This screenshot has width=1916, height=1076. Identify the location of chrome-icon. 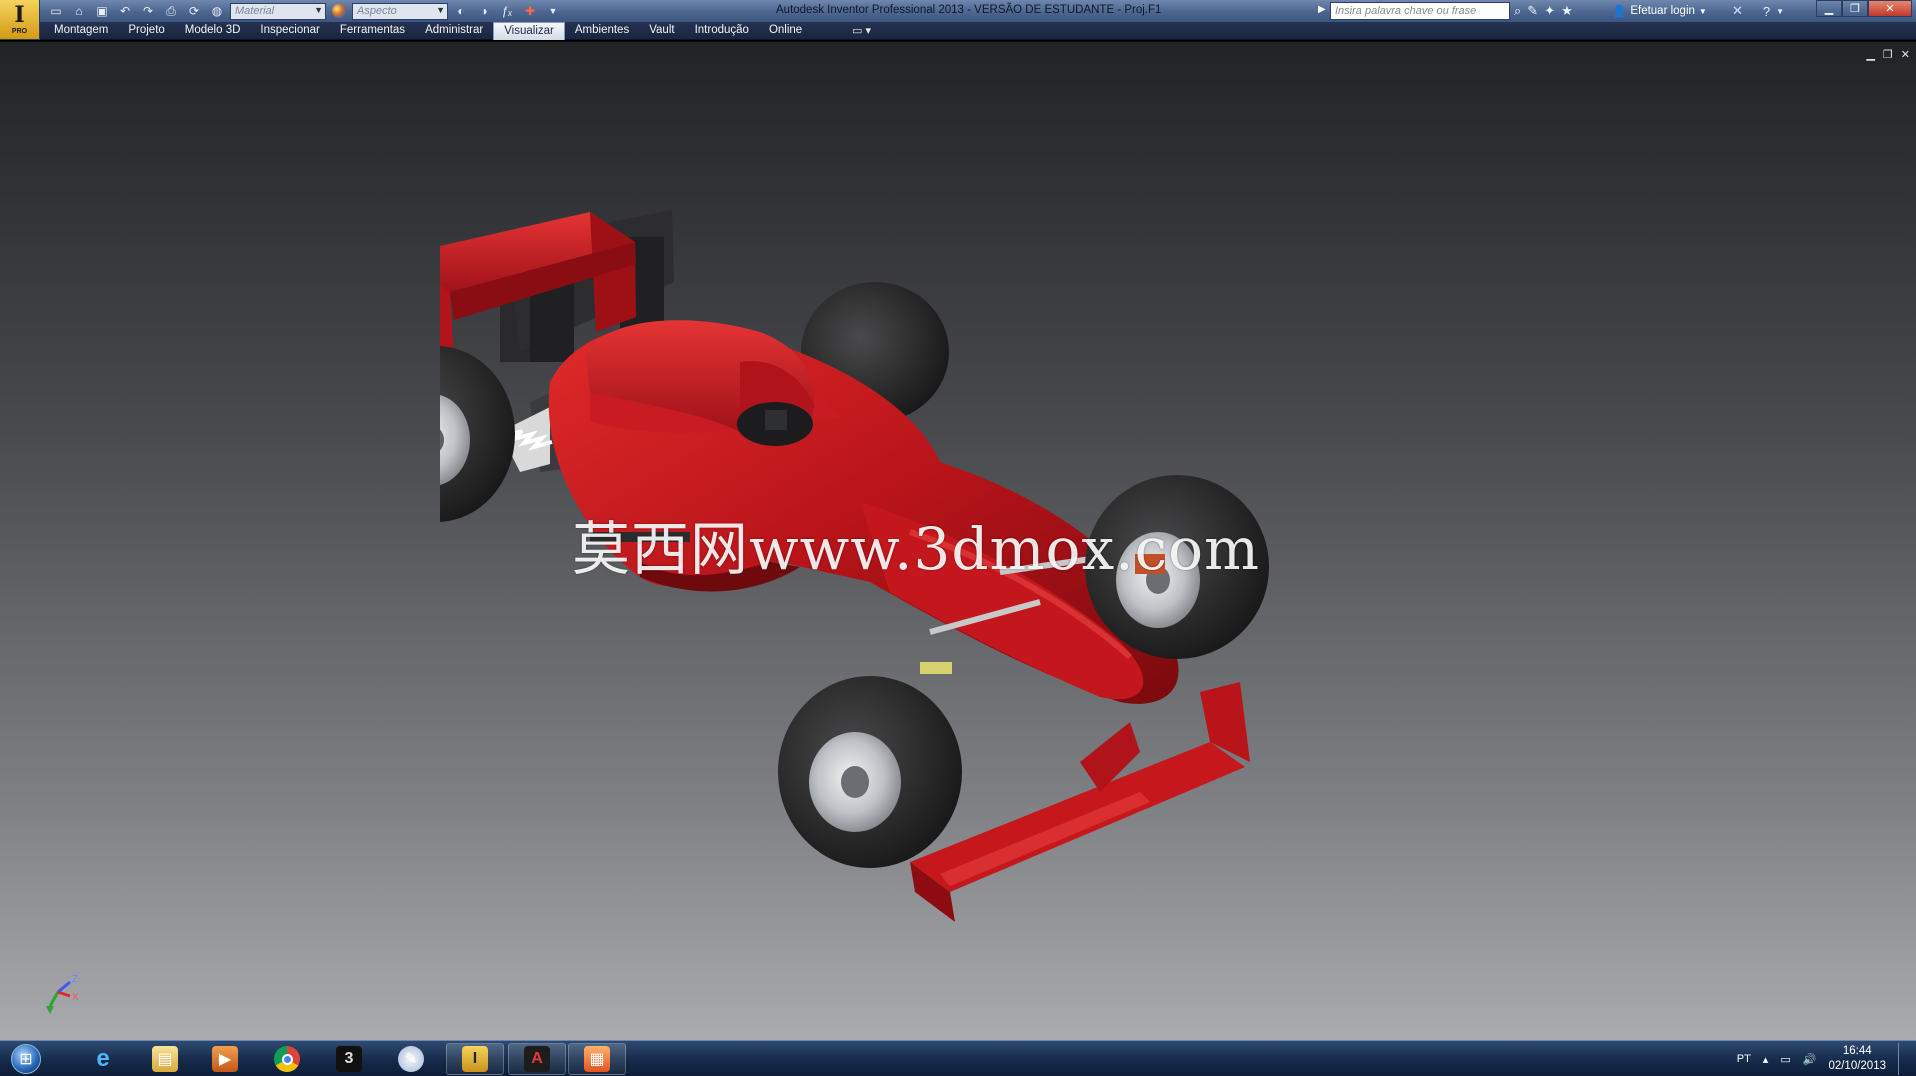
(287, 1059).